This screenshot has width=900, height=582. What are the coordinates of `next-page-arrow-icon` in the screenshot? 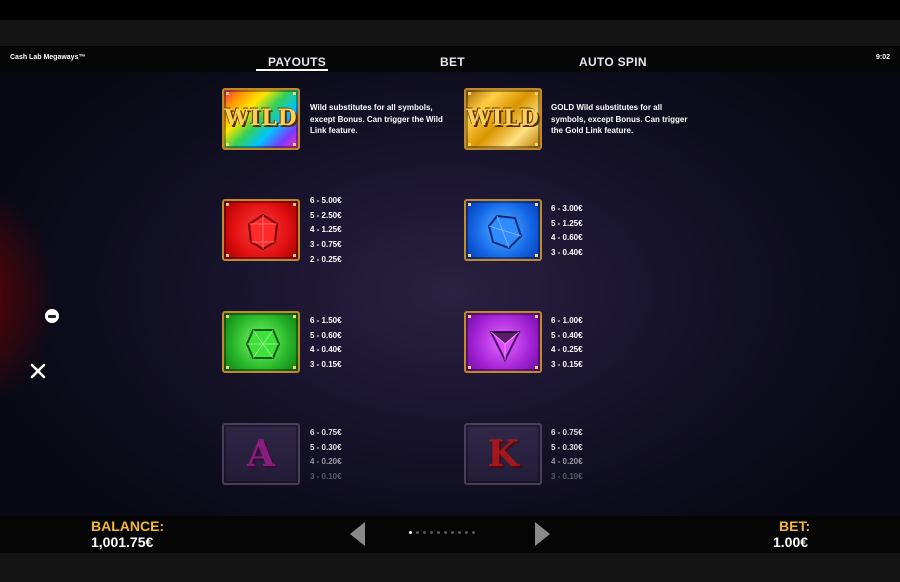 It's located at (542, 534).